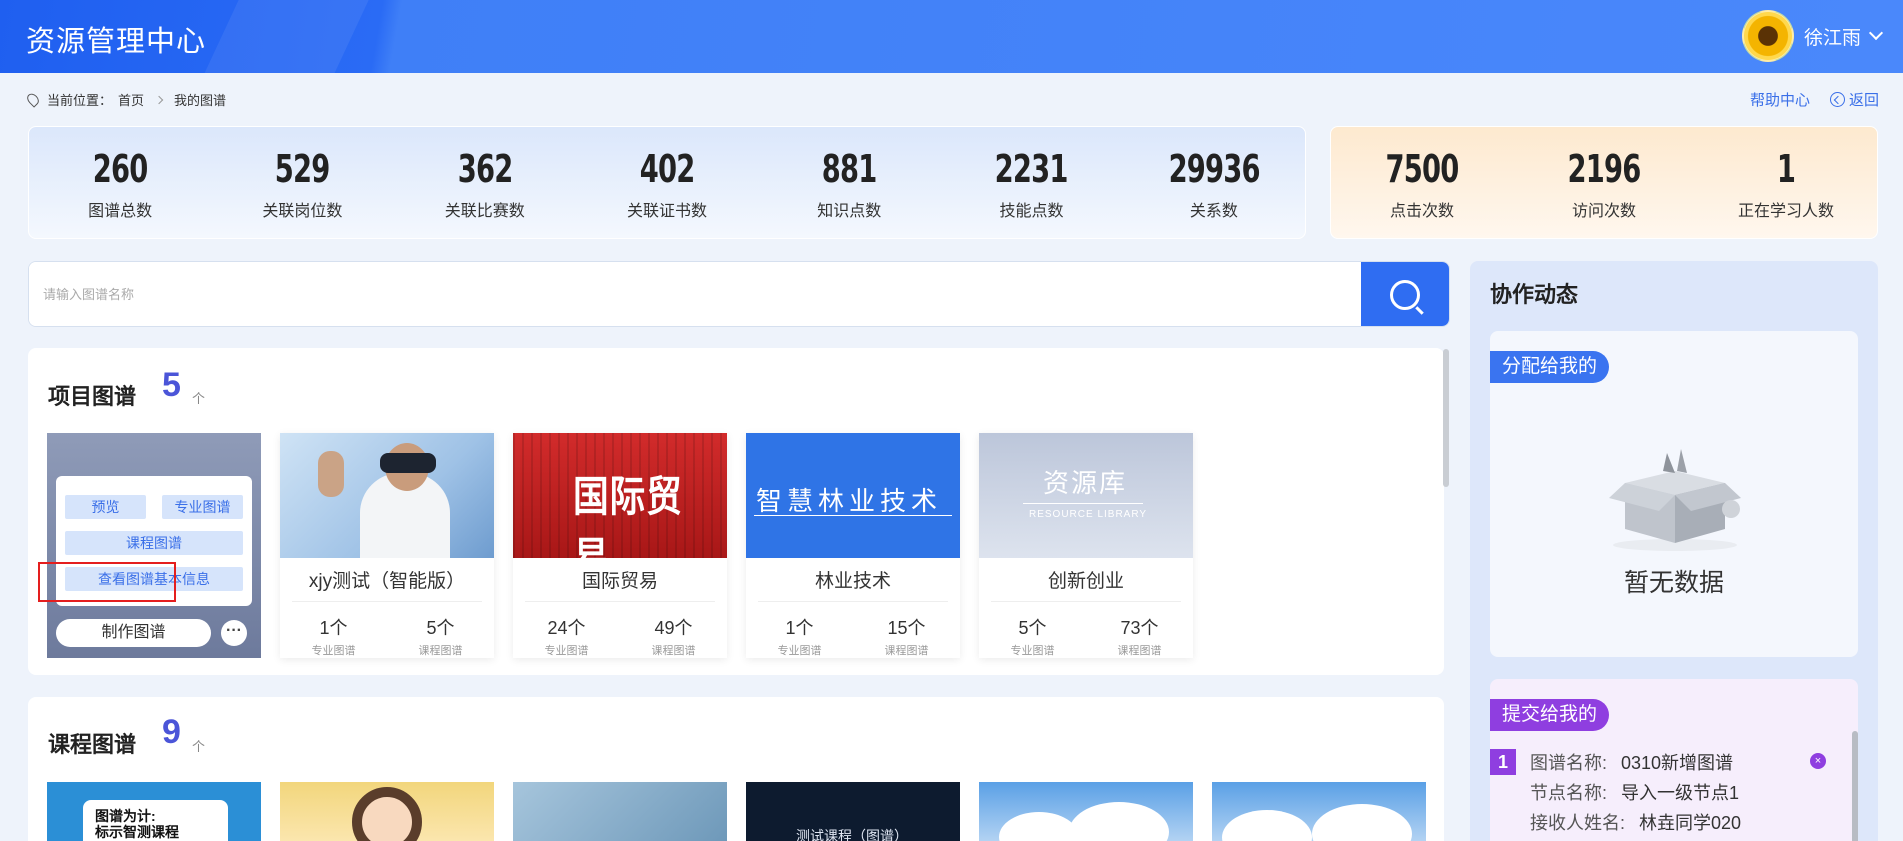 This screenshot has height=841, width=1903. I want to click on card-name: xjy测试（智能版）, so click(387, 584).